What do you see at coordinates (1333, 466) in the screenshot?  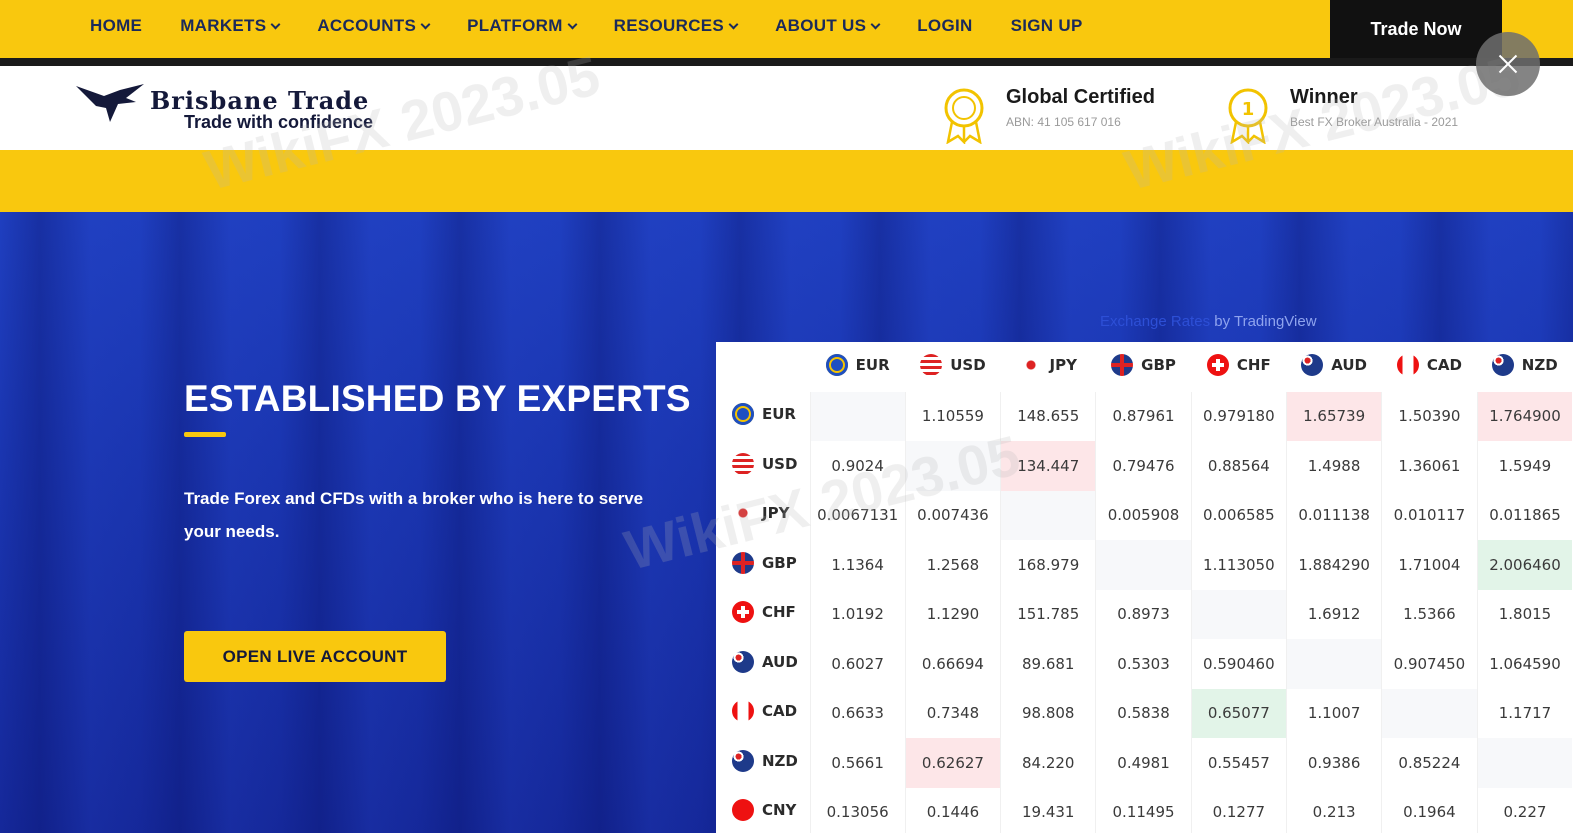 I see `rate-cell: 1.4988` at bounding box center [1333, 466].